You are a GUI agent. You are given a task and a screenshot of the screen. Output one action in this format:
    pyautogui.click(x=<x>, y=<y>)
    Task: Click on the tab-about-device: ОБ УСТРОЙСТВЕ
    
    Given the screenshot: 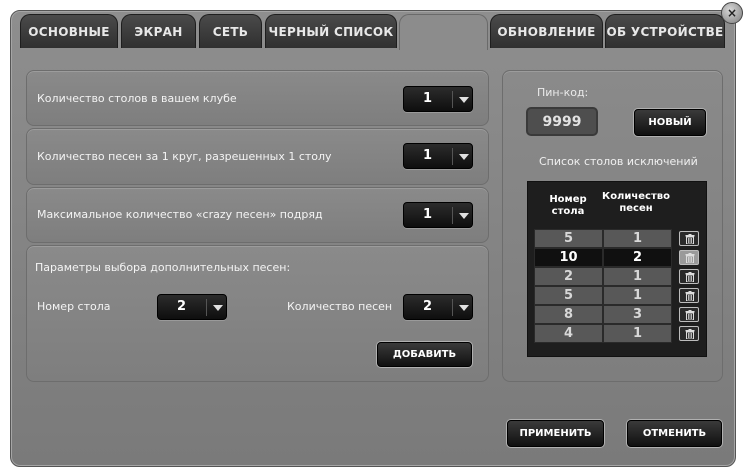 What is the action you would take?
    pyautogui.click(x=665, y=31)
    